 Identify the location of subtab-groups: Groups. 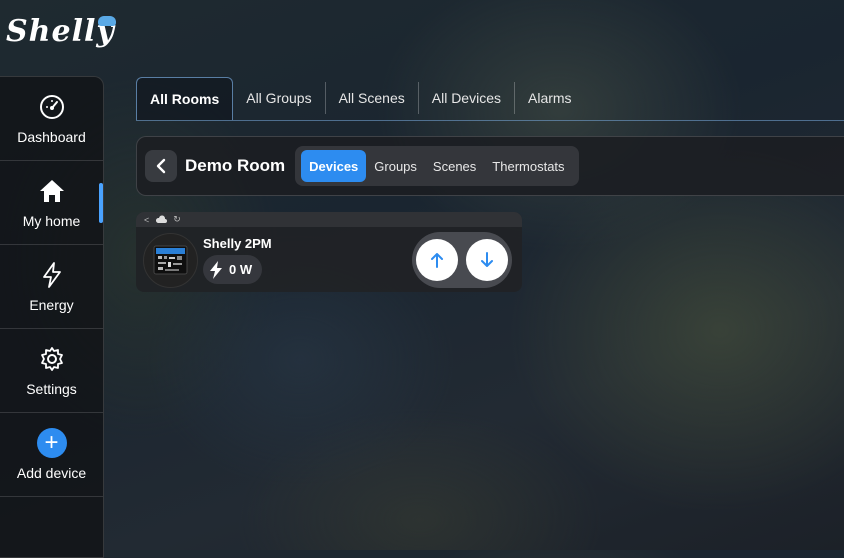
(395, 166).